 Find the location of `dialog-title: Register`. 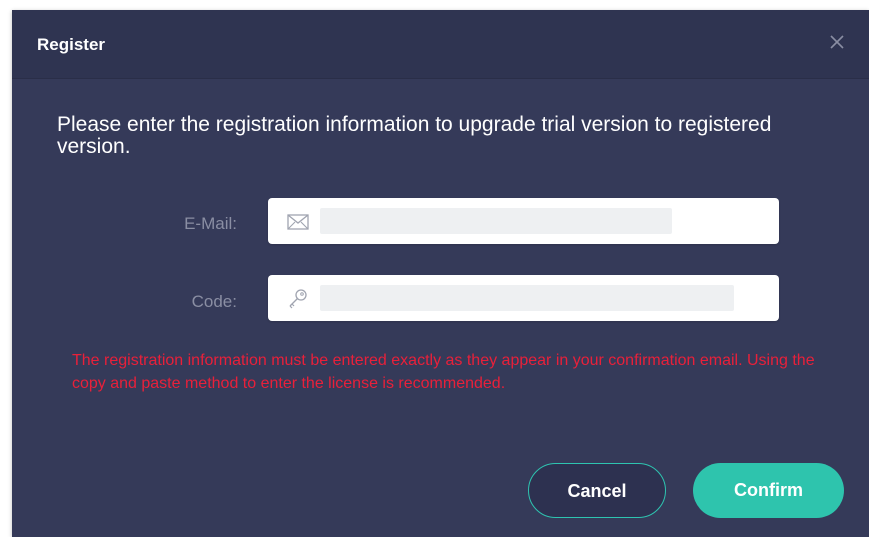

dialog-title: Register is located at coordinates (71, 44).